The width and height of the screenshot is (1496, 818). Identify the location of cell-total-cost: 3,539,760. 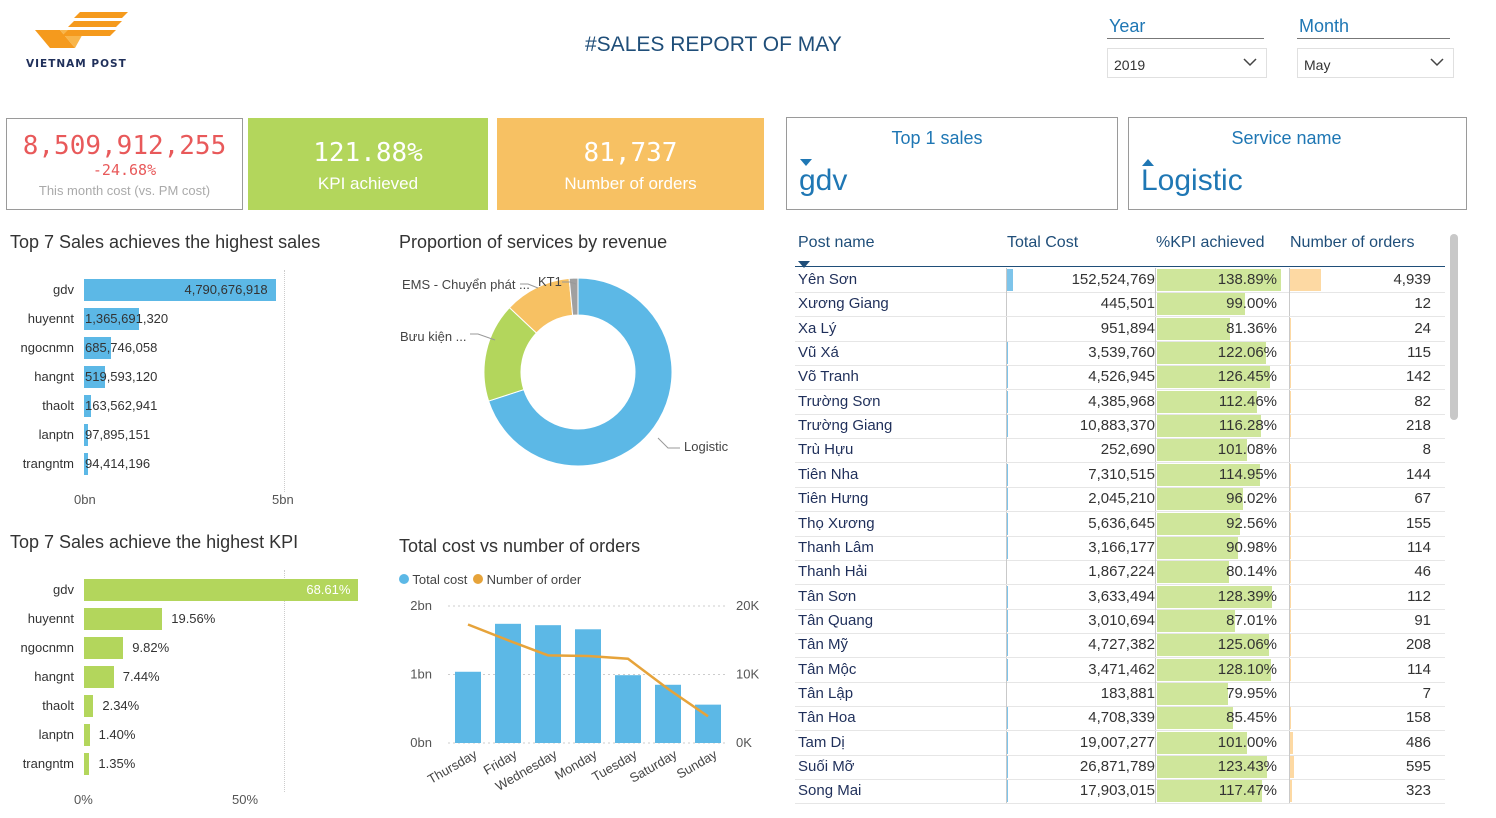
(1121, 353).